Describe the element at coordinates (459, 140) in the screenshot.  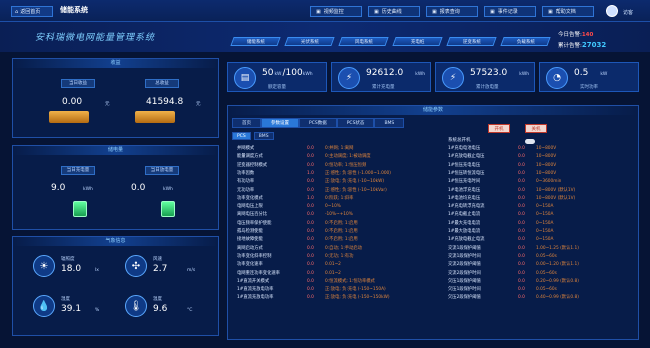
I see `system-onoff-label: 系统总开机` at that location.